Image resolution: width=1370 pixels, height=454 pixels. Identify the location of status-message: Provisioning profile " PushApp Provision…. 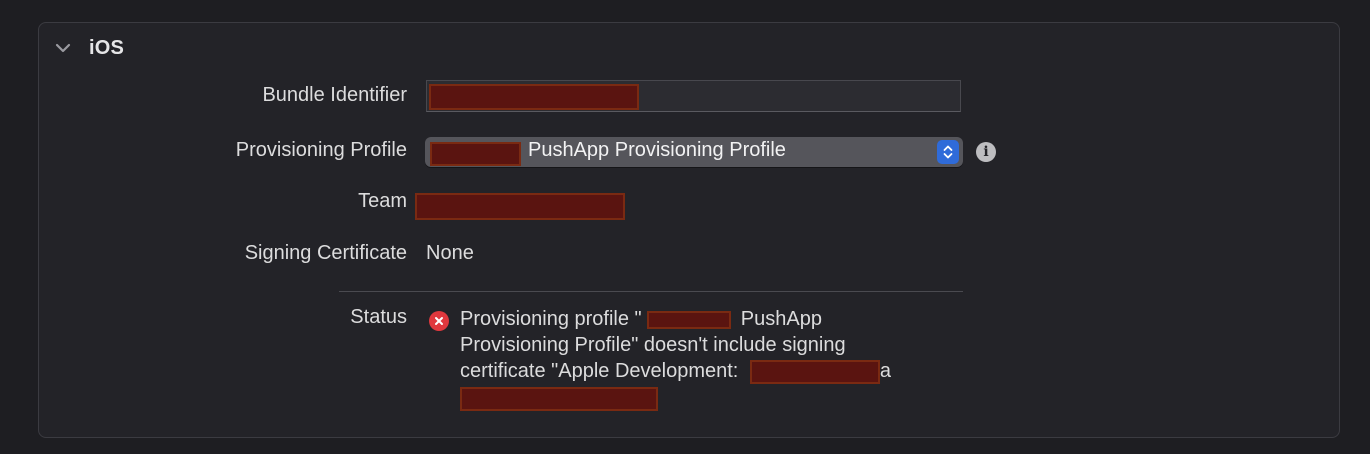
(720, 358).